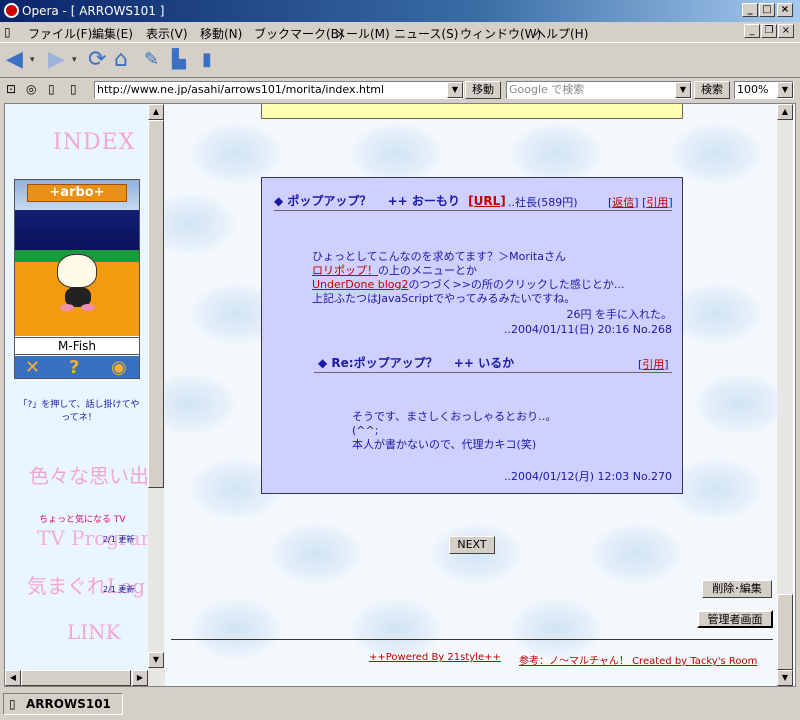  I want to click on page-icon: ▮, so click(207, 60).